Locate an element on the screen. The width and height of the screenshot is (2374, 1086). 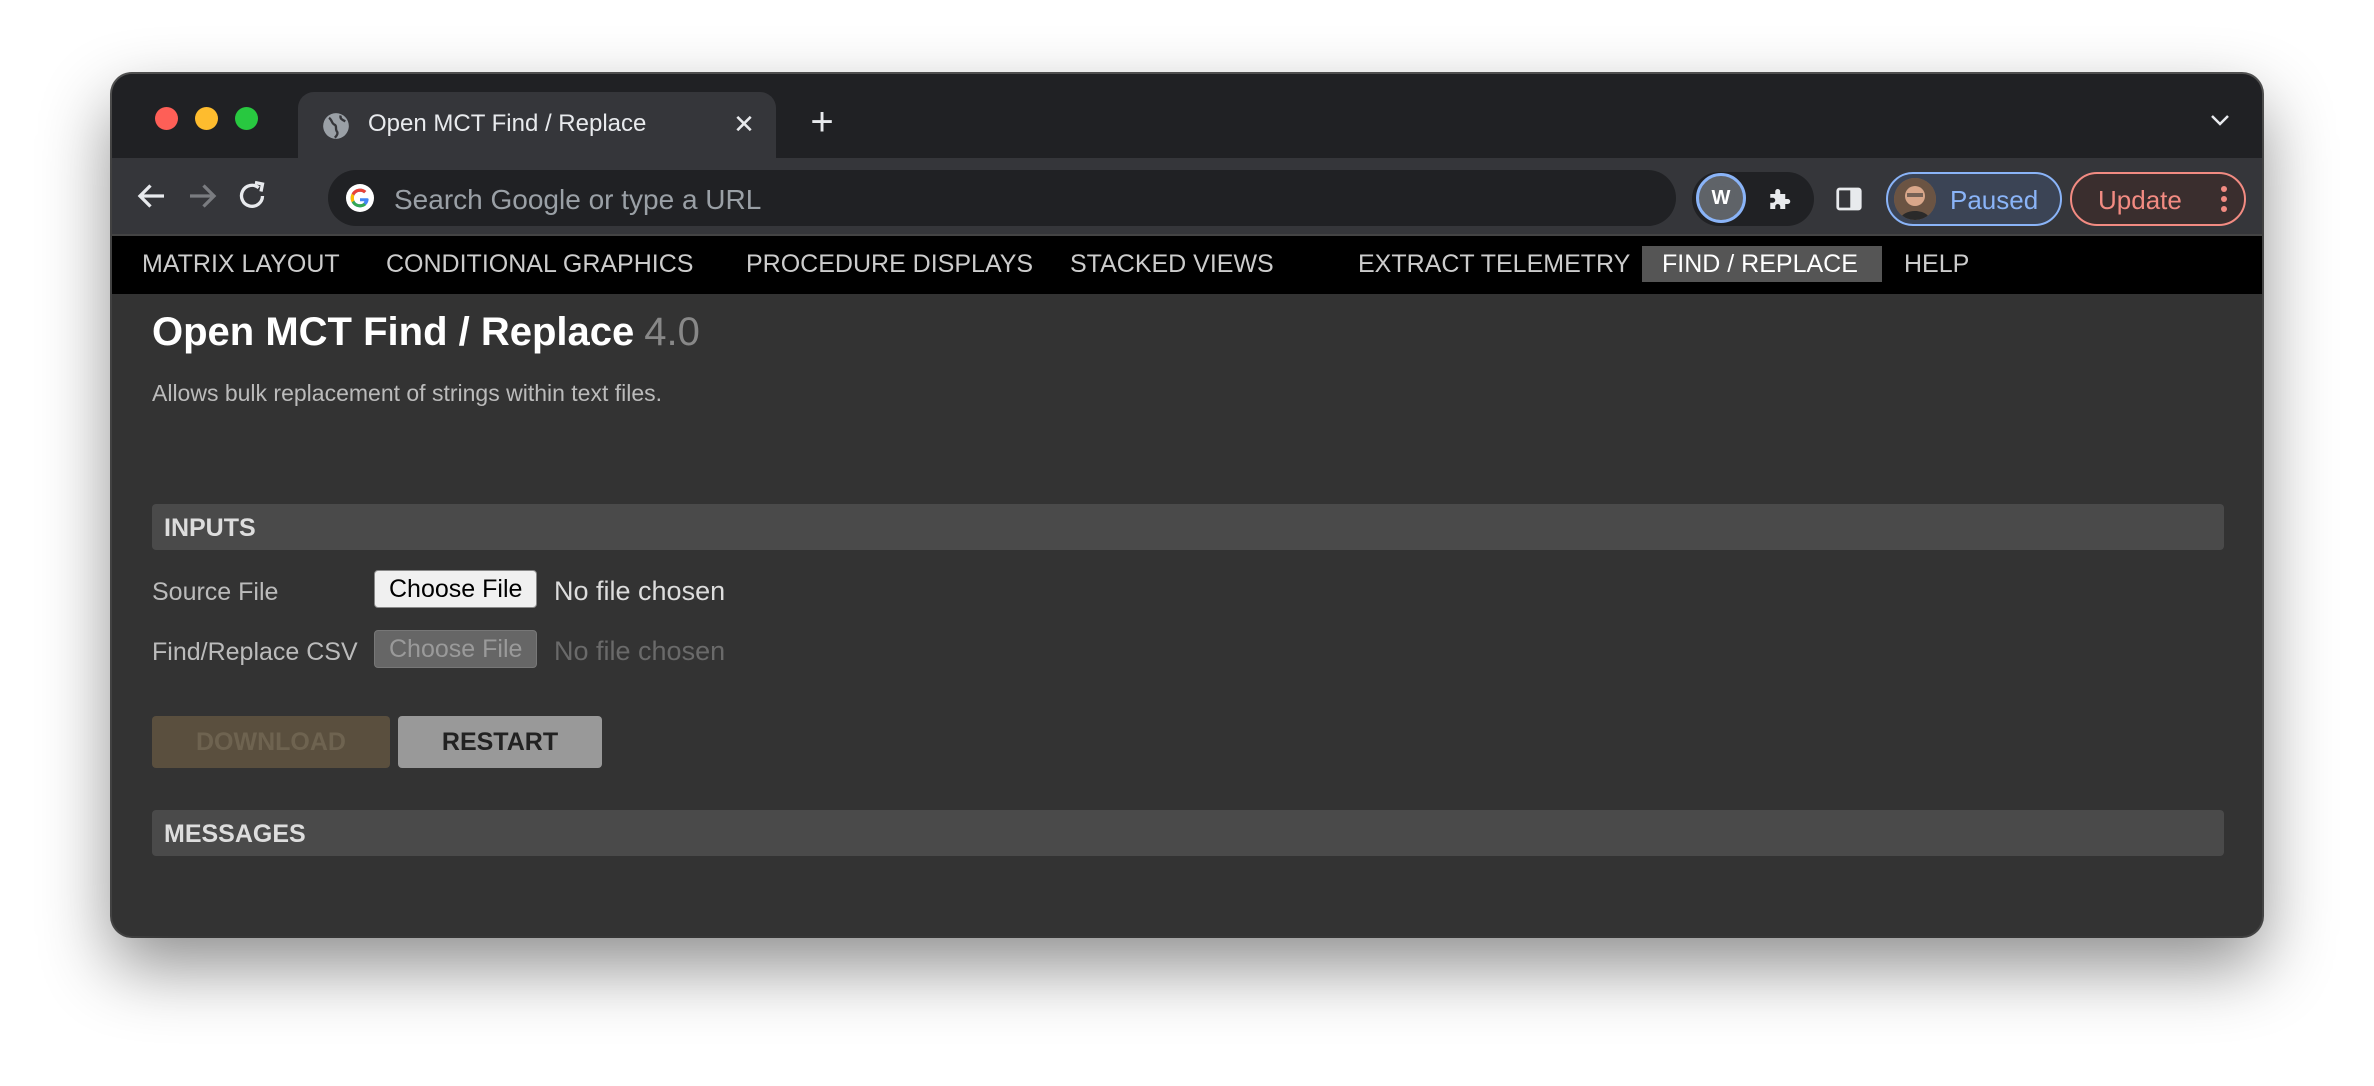
puzzle-icon is located at coordinates (1779, 199).